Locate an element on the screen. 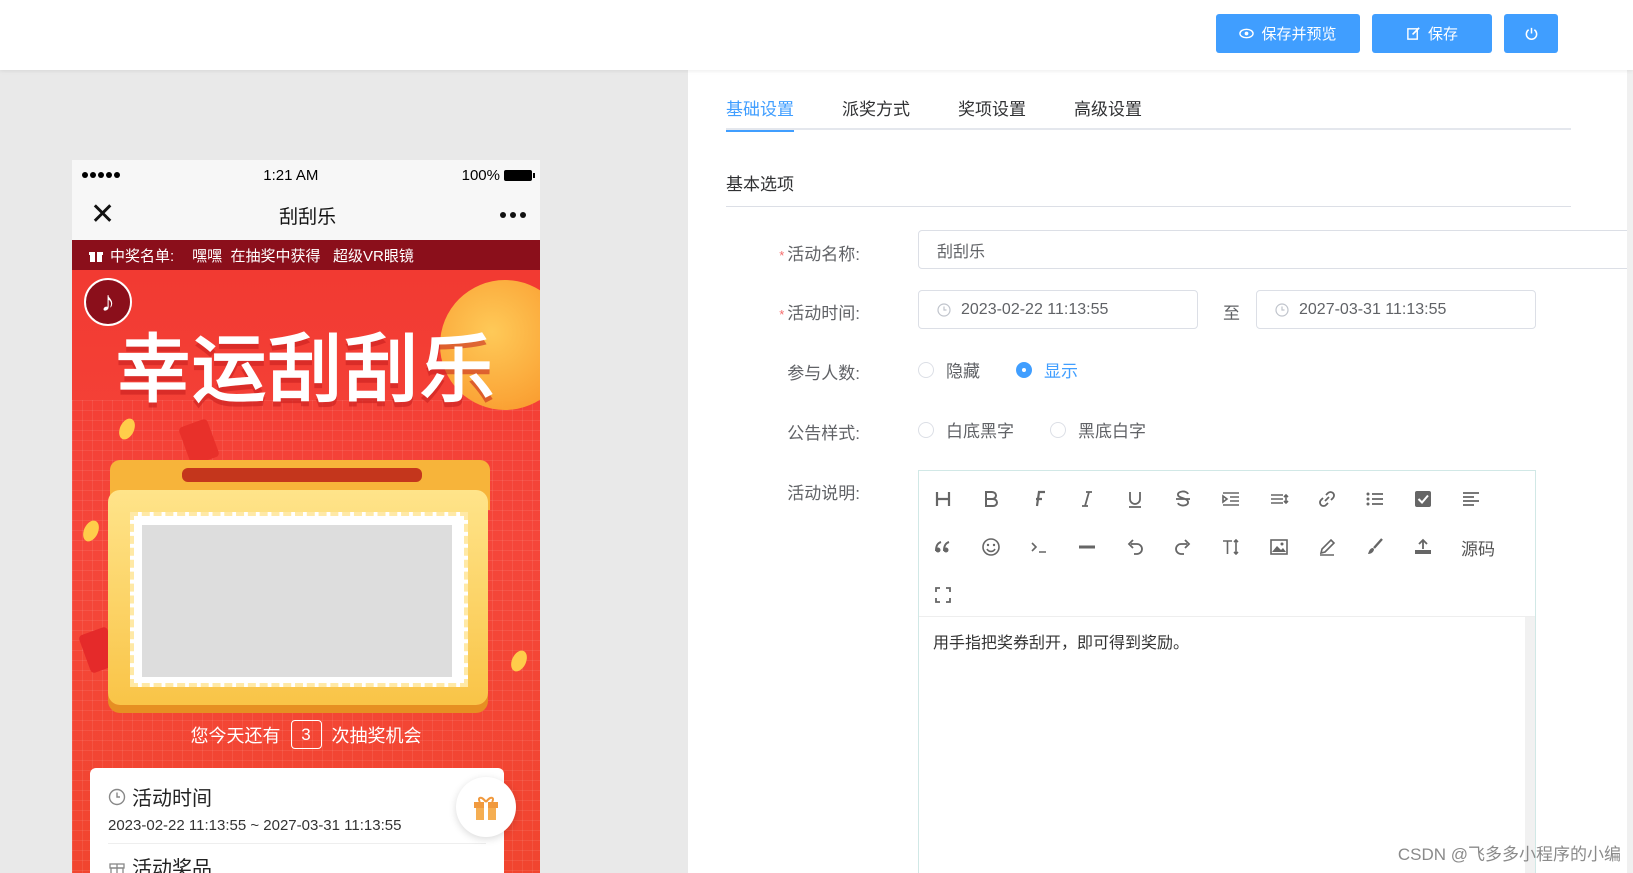 The height and width of the screenshot is (873, 1633). battery-indicator: 100% is located at coordinates (498, 175).